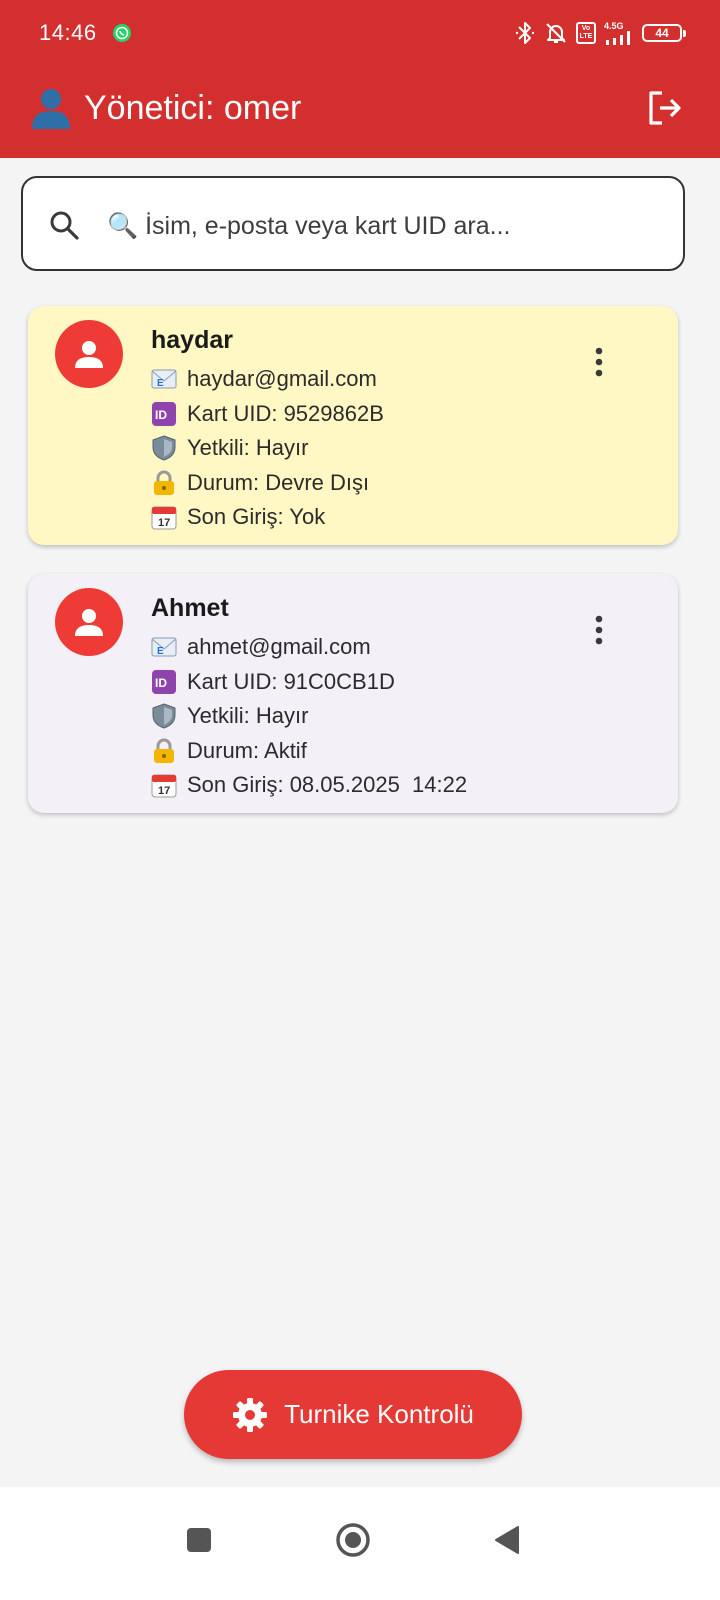  Describe the element at coordinates (64, 225) in the screenshot. I see `search-icon` at that location.